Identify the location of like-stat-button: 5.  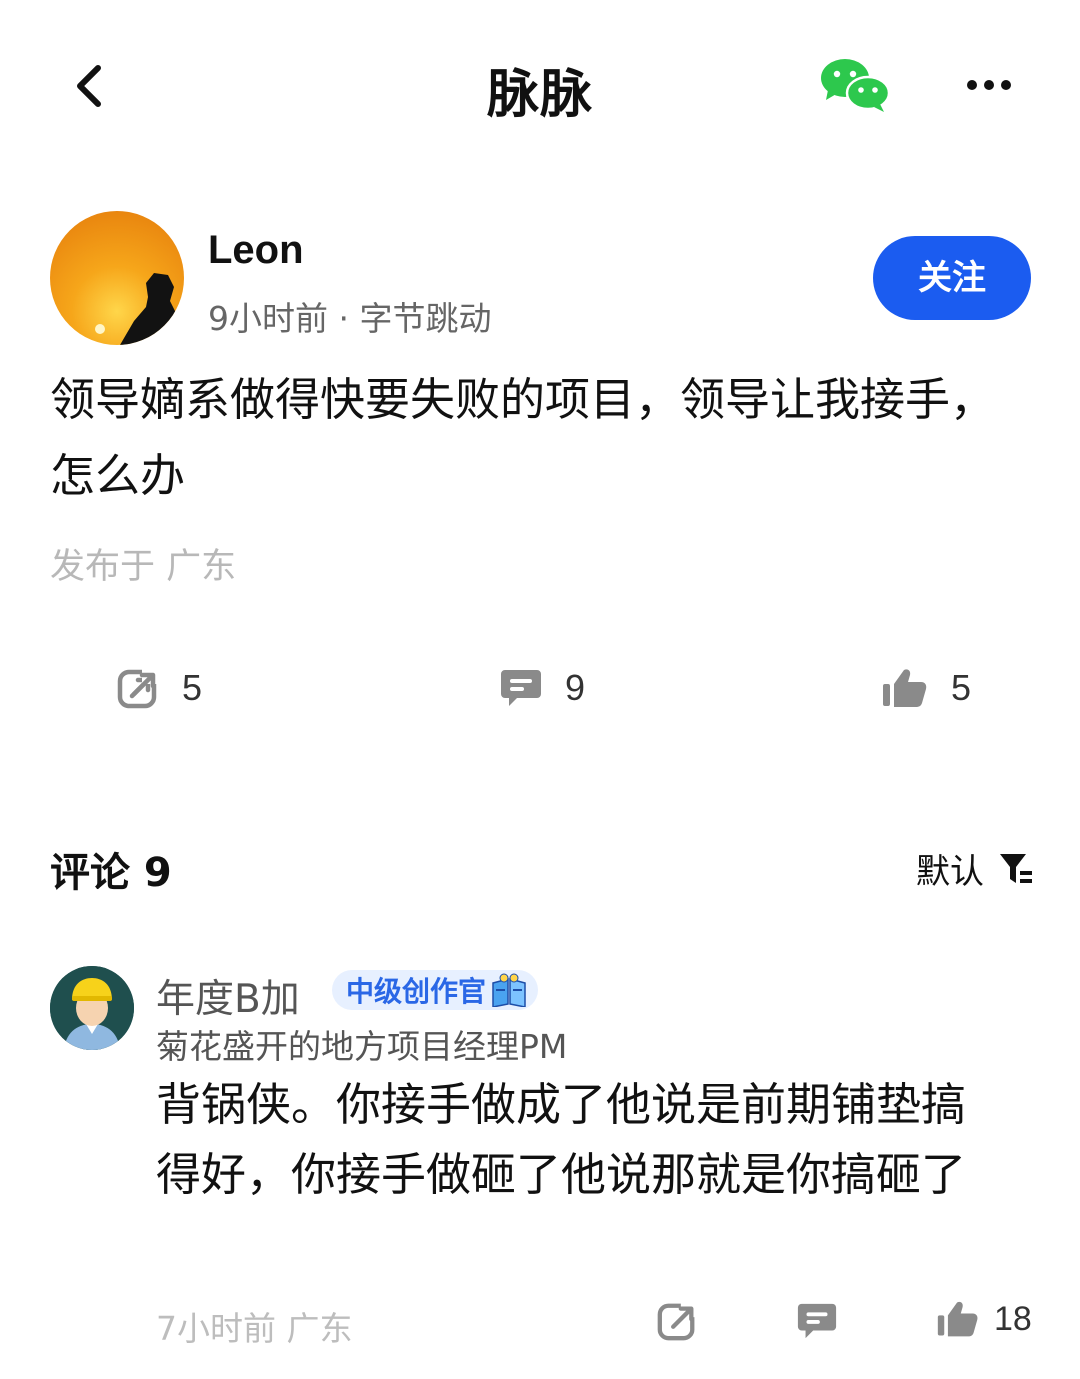
(926, 688).